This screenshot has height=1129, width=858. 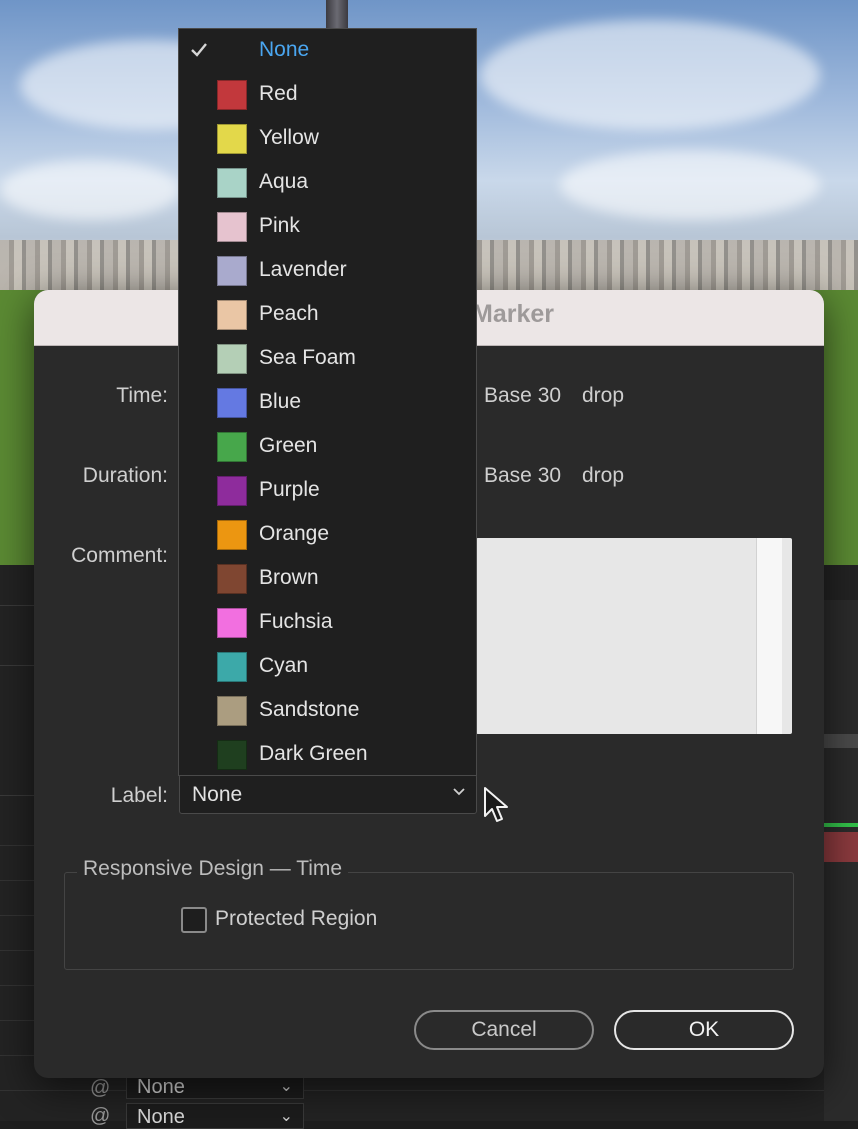 What do you see at coordinates (279, 225) in the screenshot?
I see `label-option-text: Pink` at bounding box center [279, 225].